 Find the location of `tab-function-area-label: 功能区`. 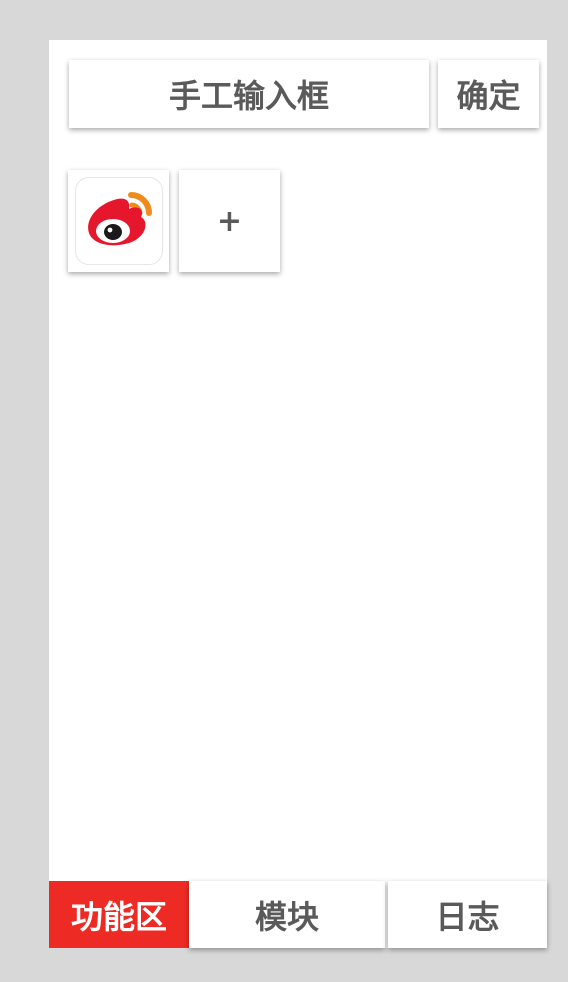

tab-function-area-label: 功能区 is located at coordinates (118, 916).